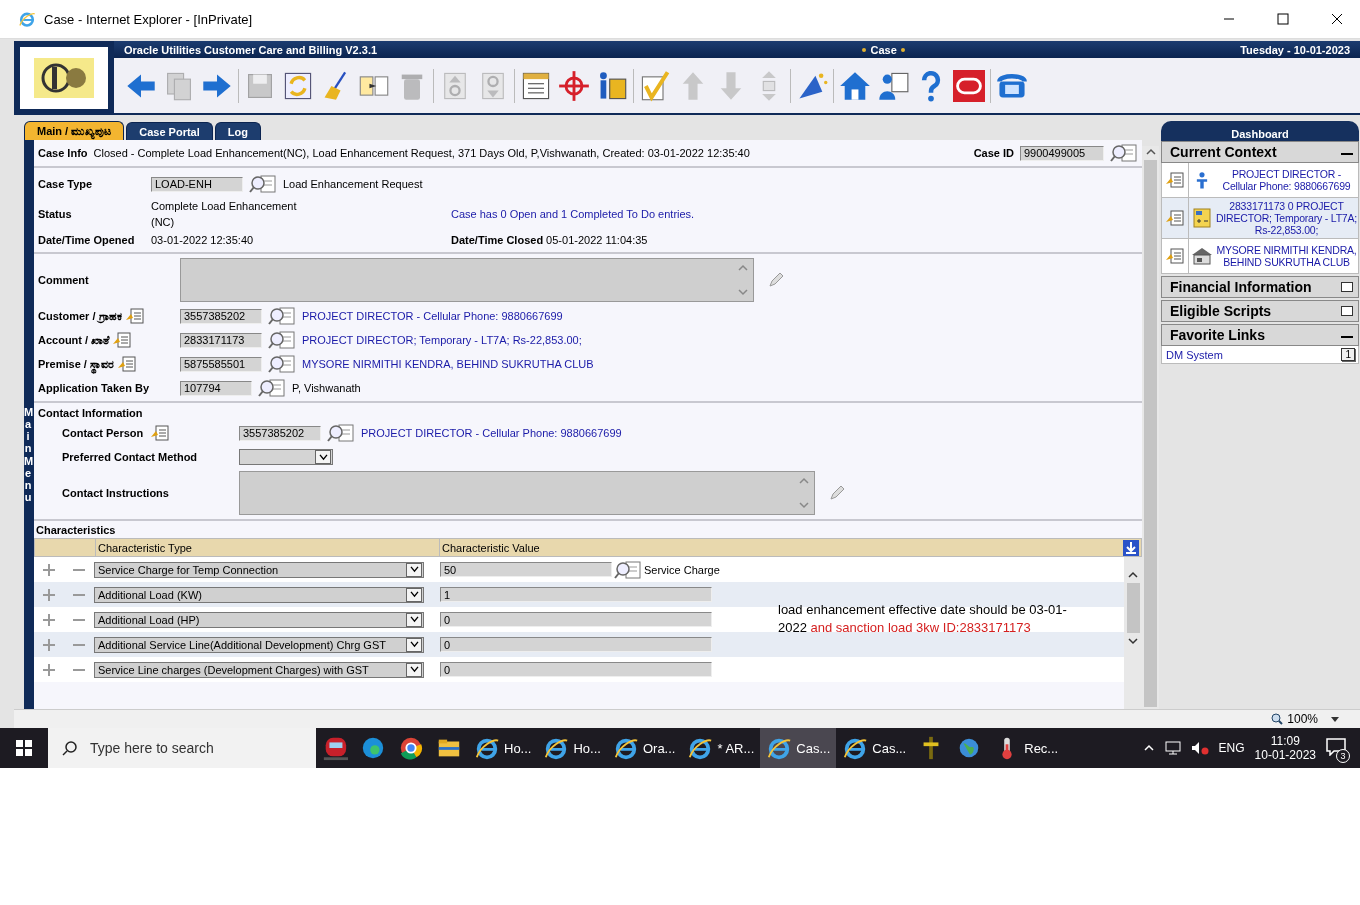 This screenshot has width=1360, height=905. Describe the element at coordinates (64, 78) in the screenshot. I see `company-logo-icon` at that location.